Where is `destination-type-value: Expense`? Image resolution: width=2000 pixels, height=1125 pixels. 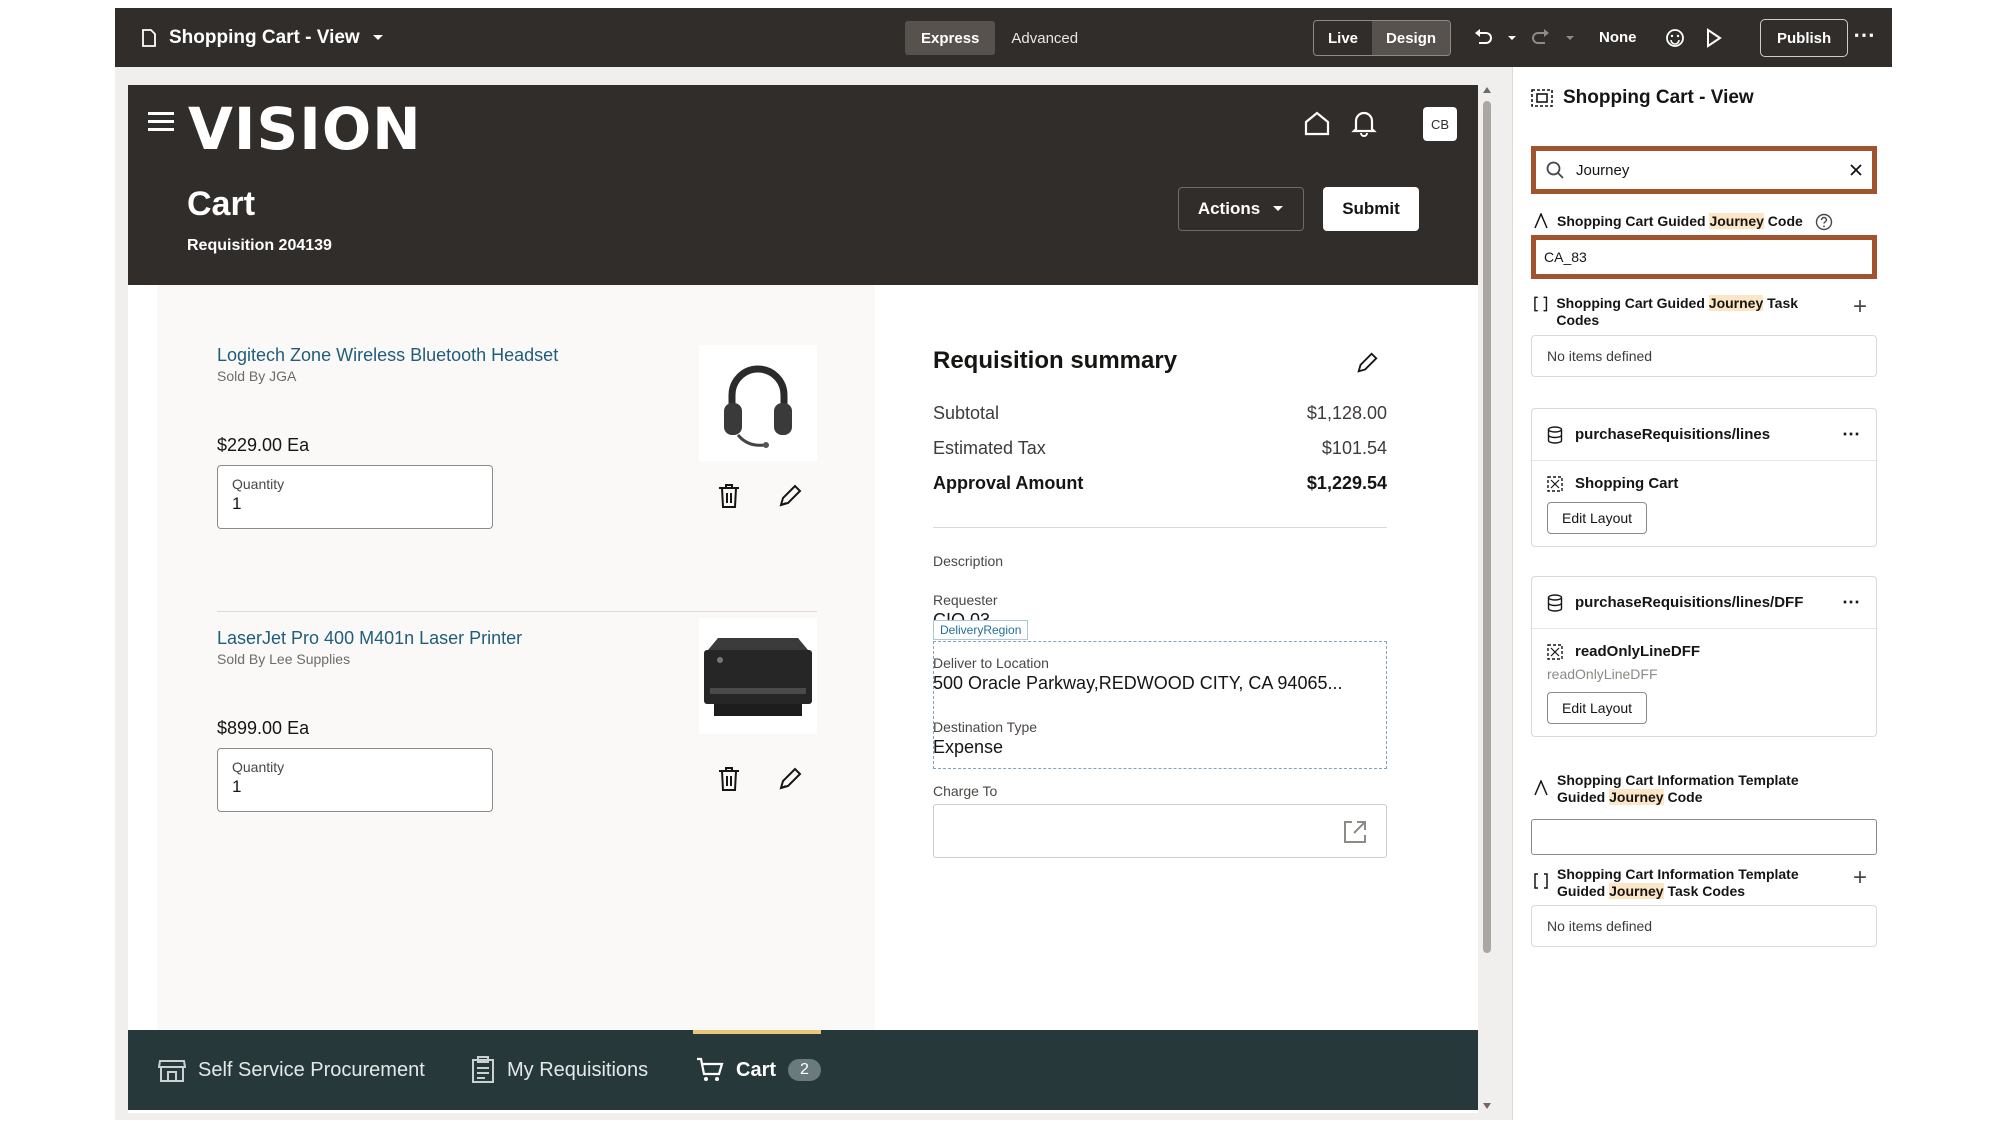 destination-type-value: Expense is located at coordinates (968, 747).